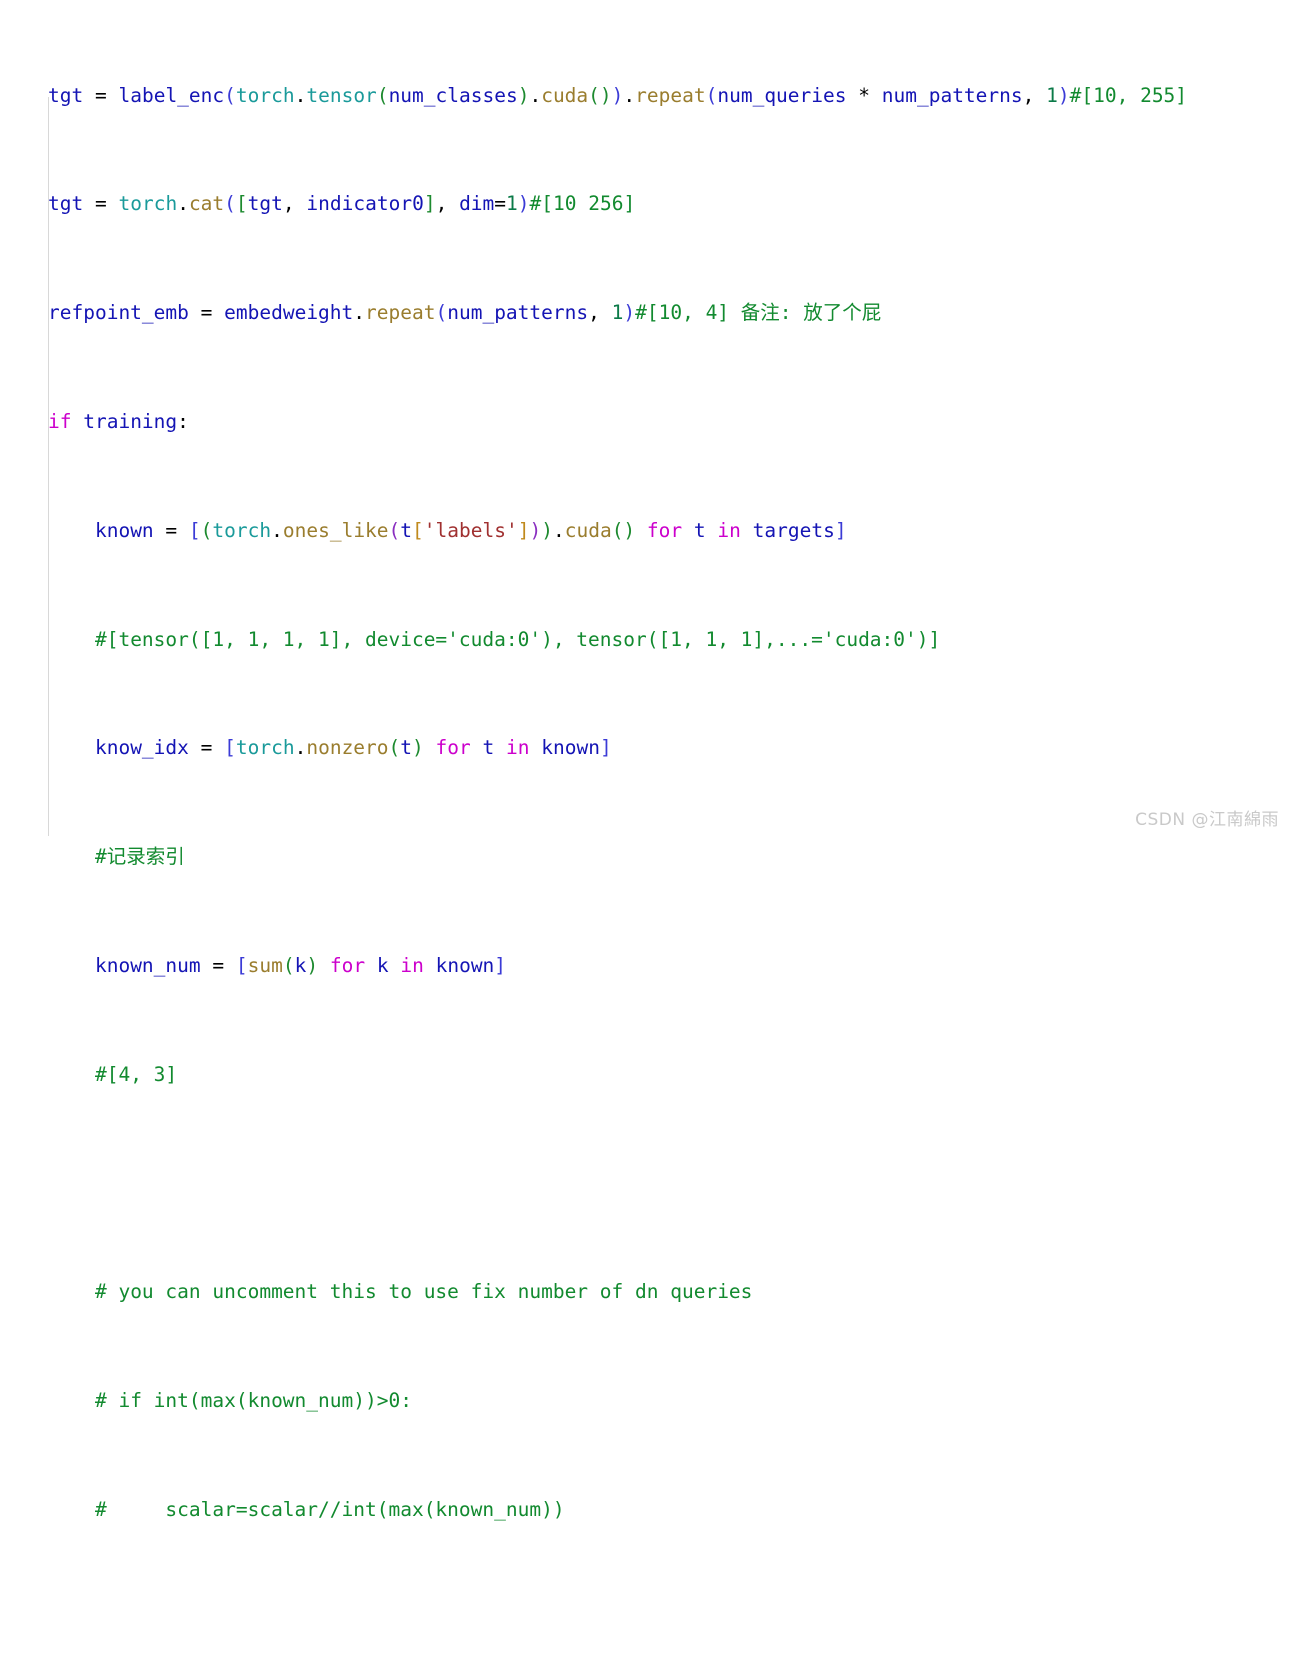 The image size is (1293, 1672). I want to click on code-line: known_num = [sum(k) for k in known], so click(623, 965).